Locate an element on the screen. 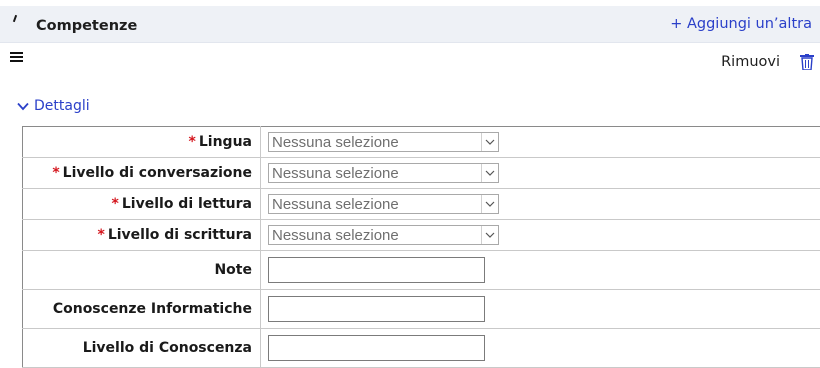  hamburger-icon is located at coordinates (16, 57).